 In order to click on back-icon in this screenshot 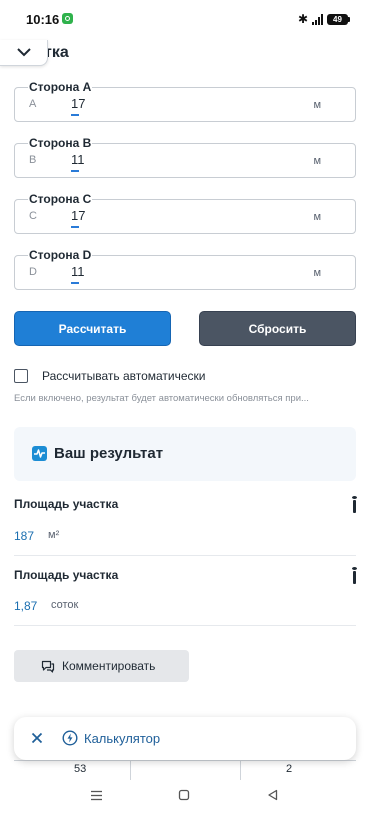, I will do `click(272, 795)`.